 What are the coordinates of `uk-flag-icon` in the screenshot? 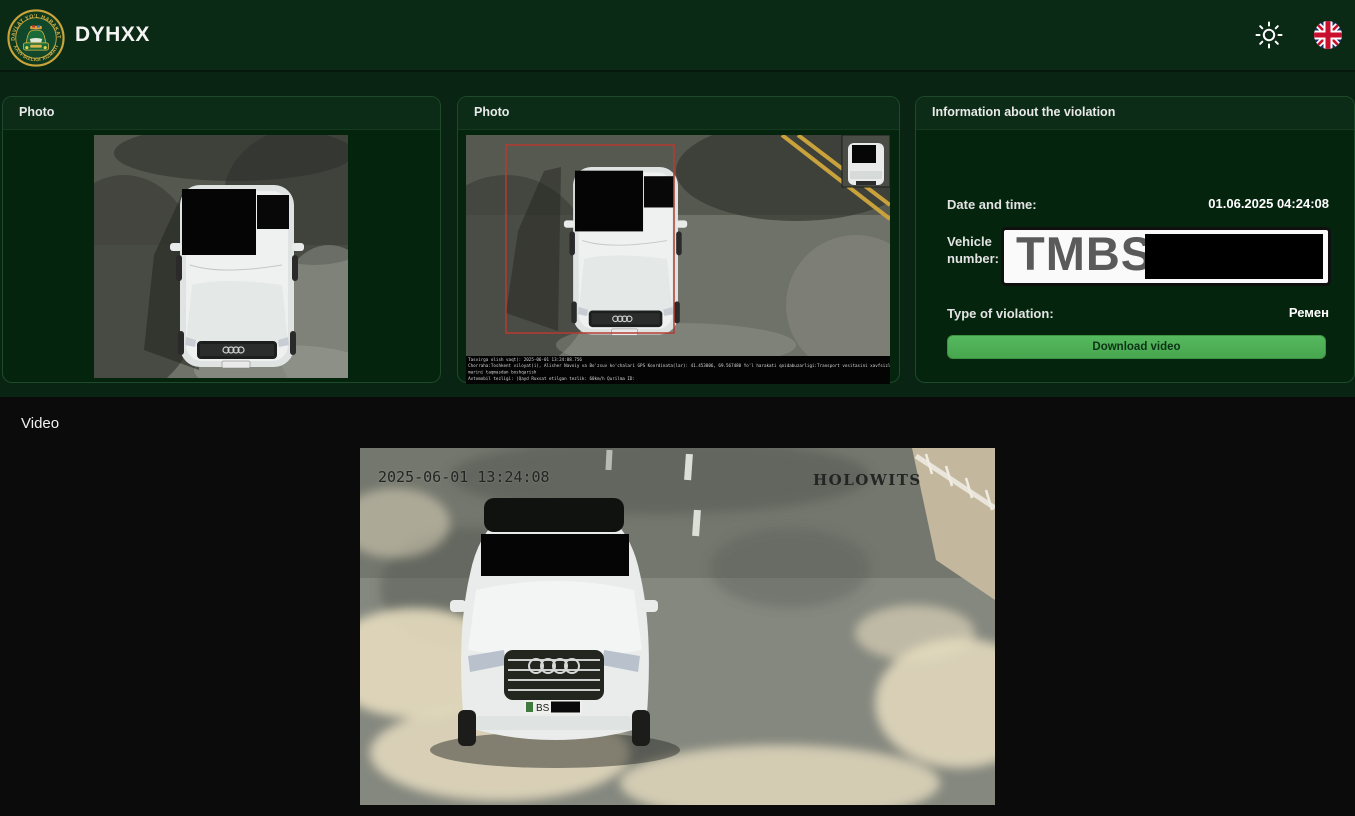 It's located at (1328, 35).